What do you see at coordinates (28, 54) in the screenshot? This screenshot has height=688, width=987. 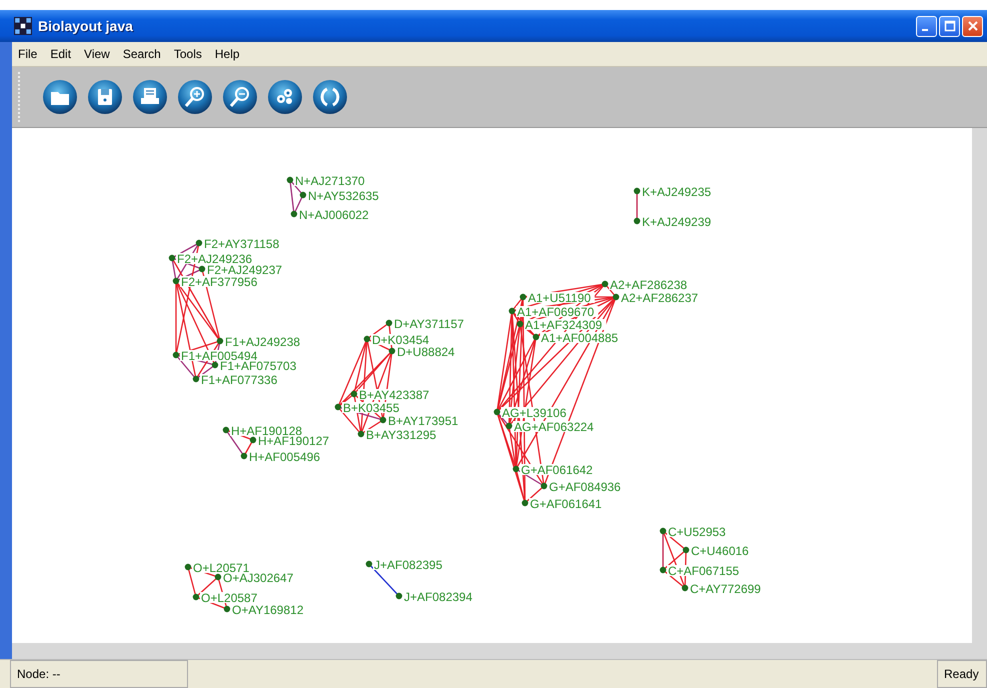 I see `menu-item: File` at bounding box center [28, 54].